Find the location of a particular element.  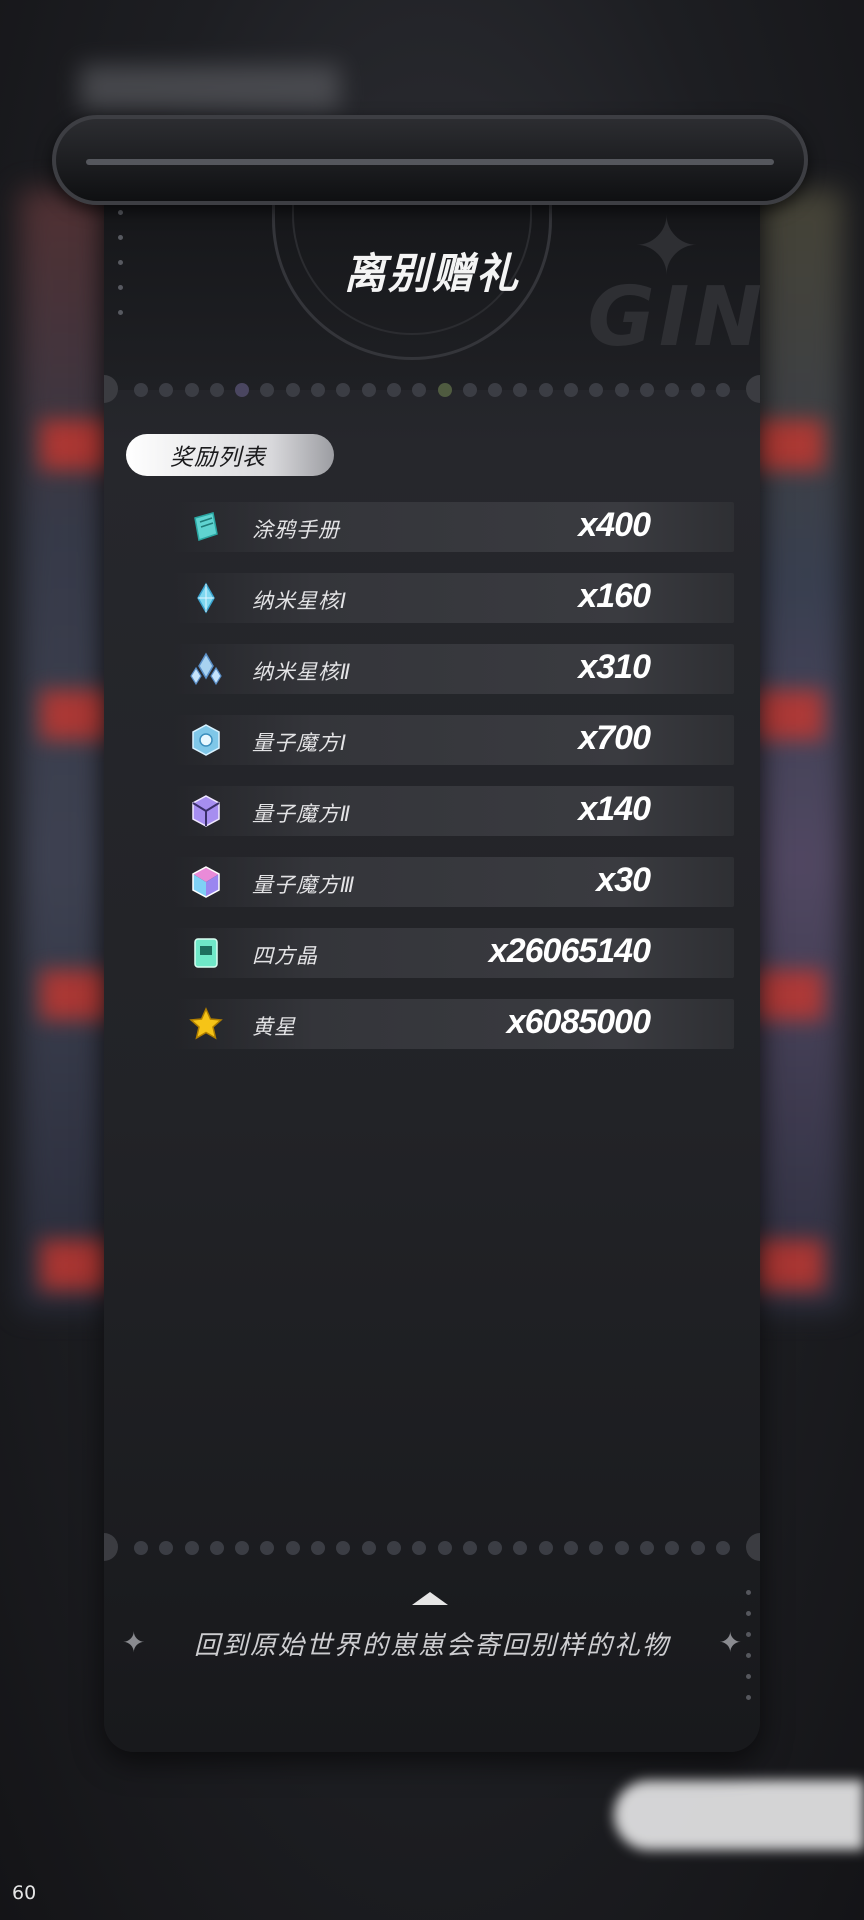

page-title: 离别赠礼 is located at coordinates (431, 273).